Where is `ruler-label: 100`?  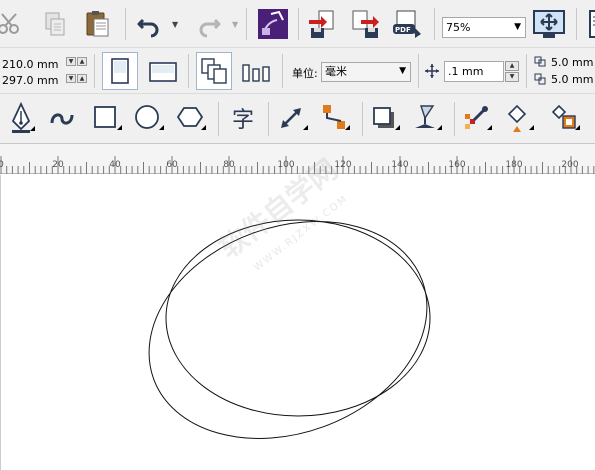 ruler-label: 100 is located at coordinates (286, 165).